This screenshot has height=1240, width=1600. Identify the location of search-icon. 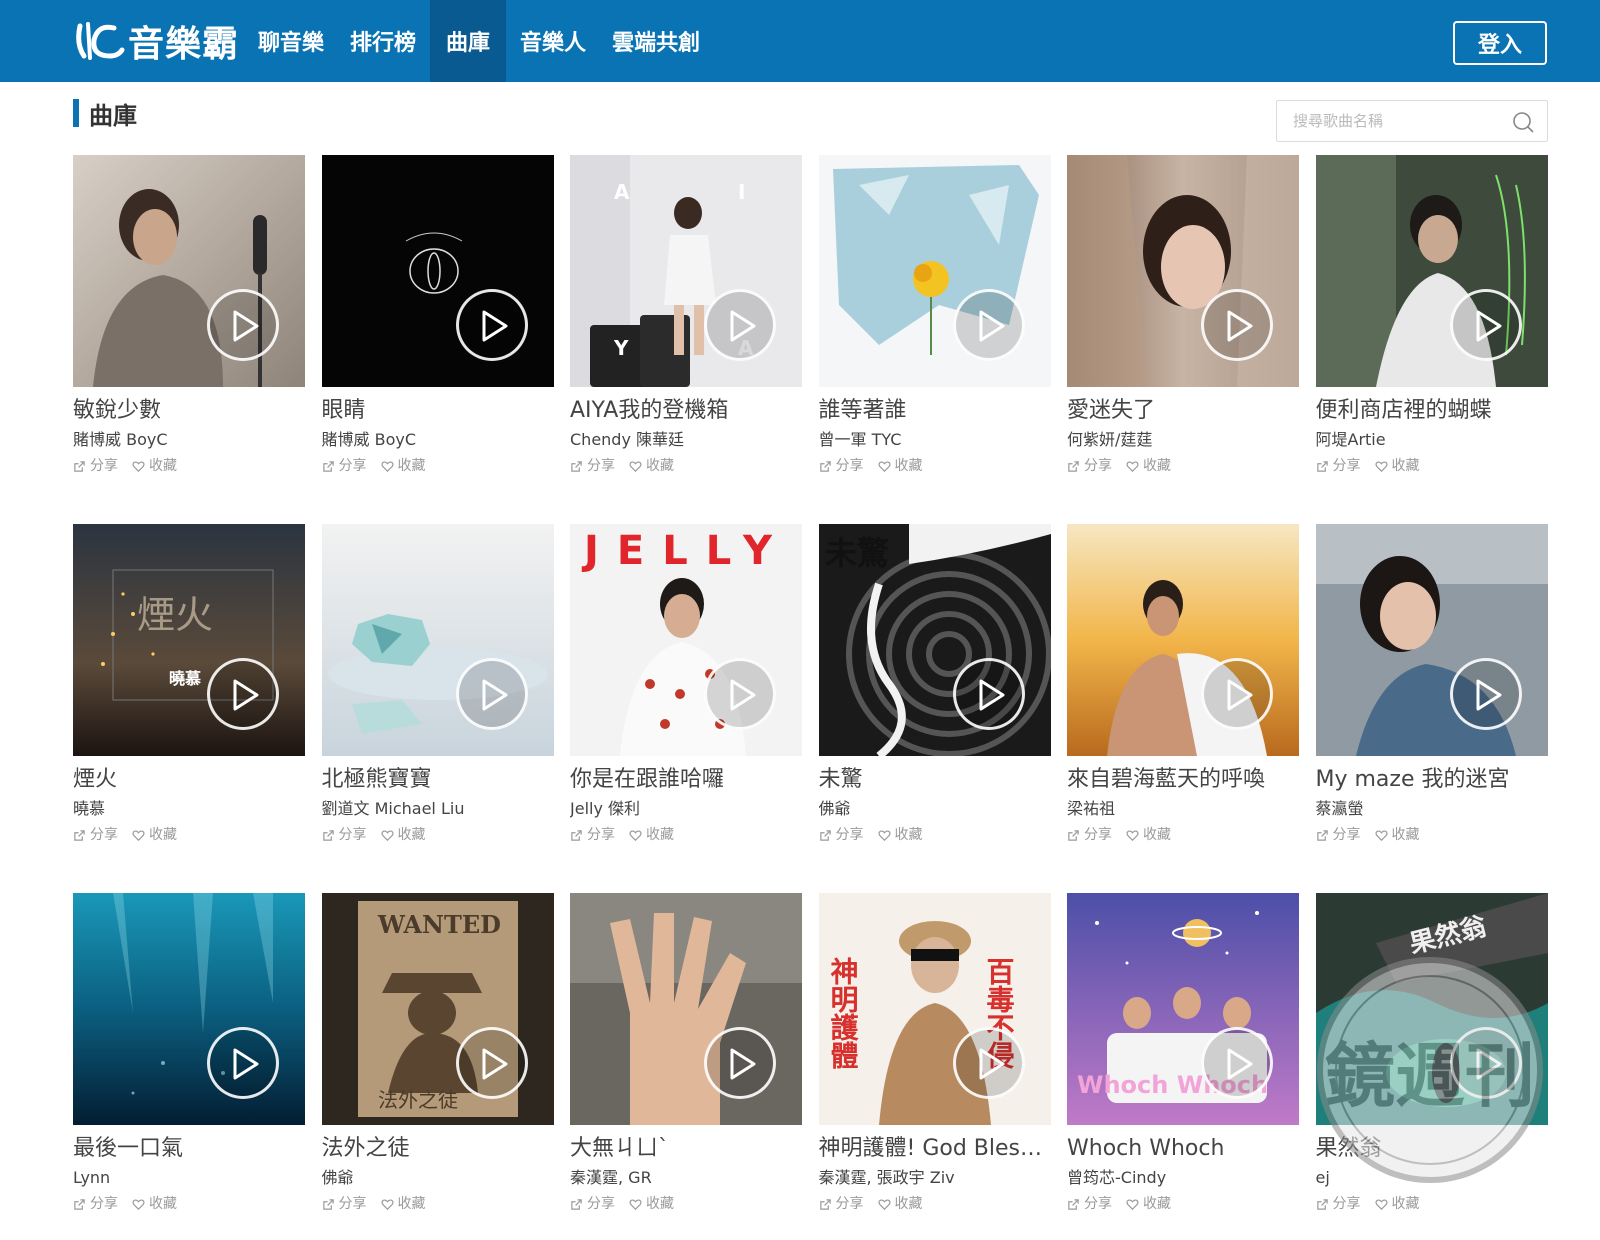
(1523, 122).